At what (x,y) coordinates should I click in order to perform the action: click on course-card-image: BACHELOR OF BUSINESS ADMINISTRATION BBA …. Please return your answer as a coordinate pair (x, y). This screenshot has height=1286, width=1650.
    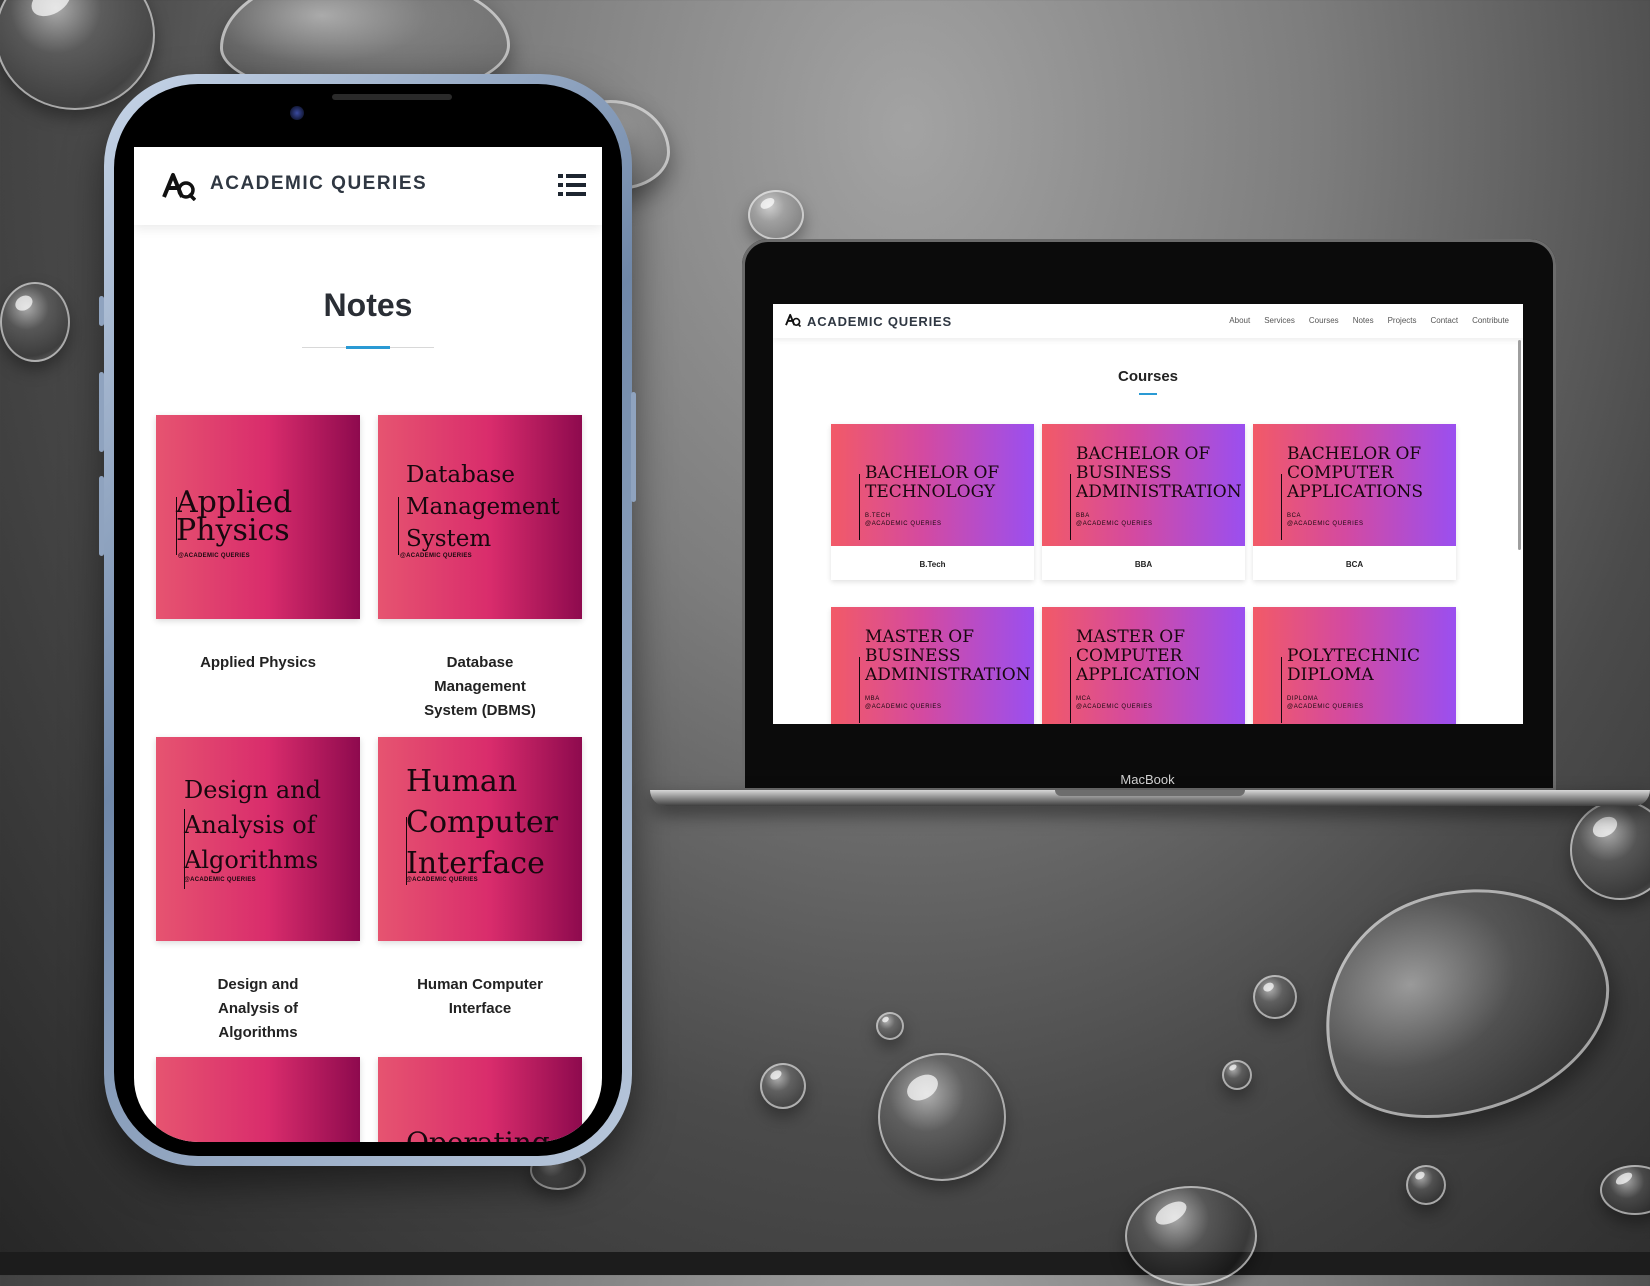
    Looking at the image, I should click on (1143, 485).